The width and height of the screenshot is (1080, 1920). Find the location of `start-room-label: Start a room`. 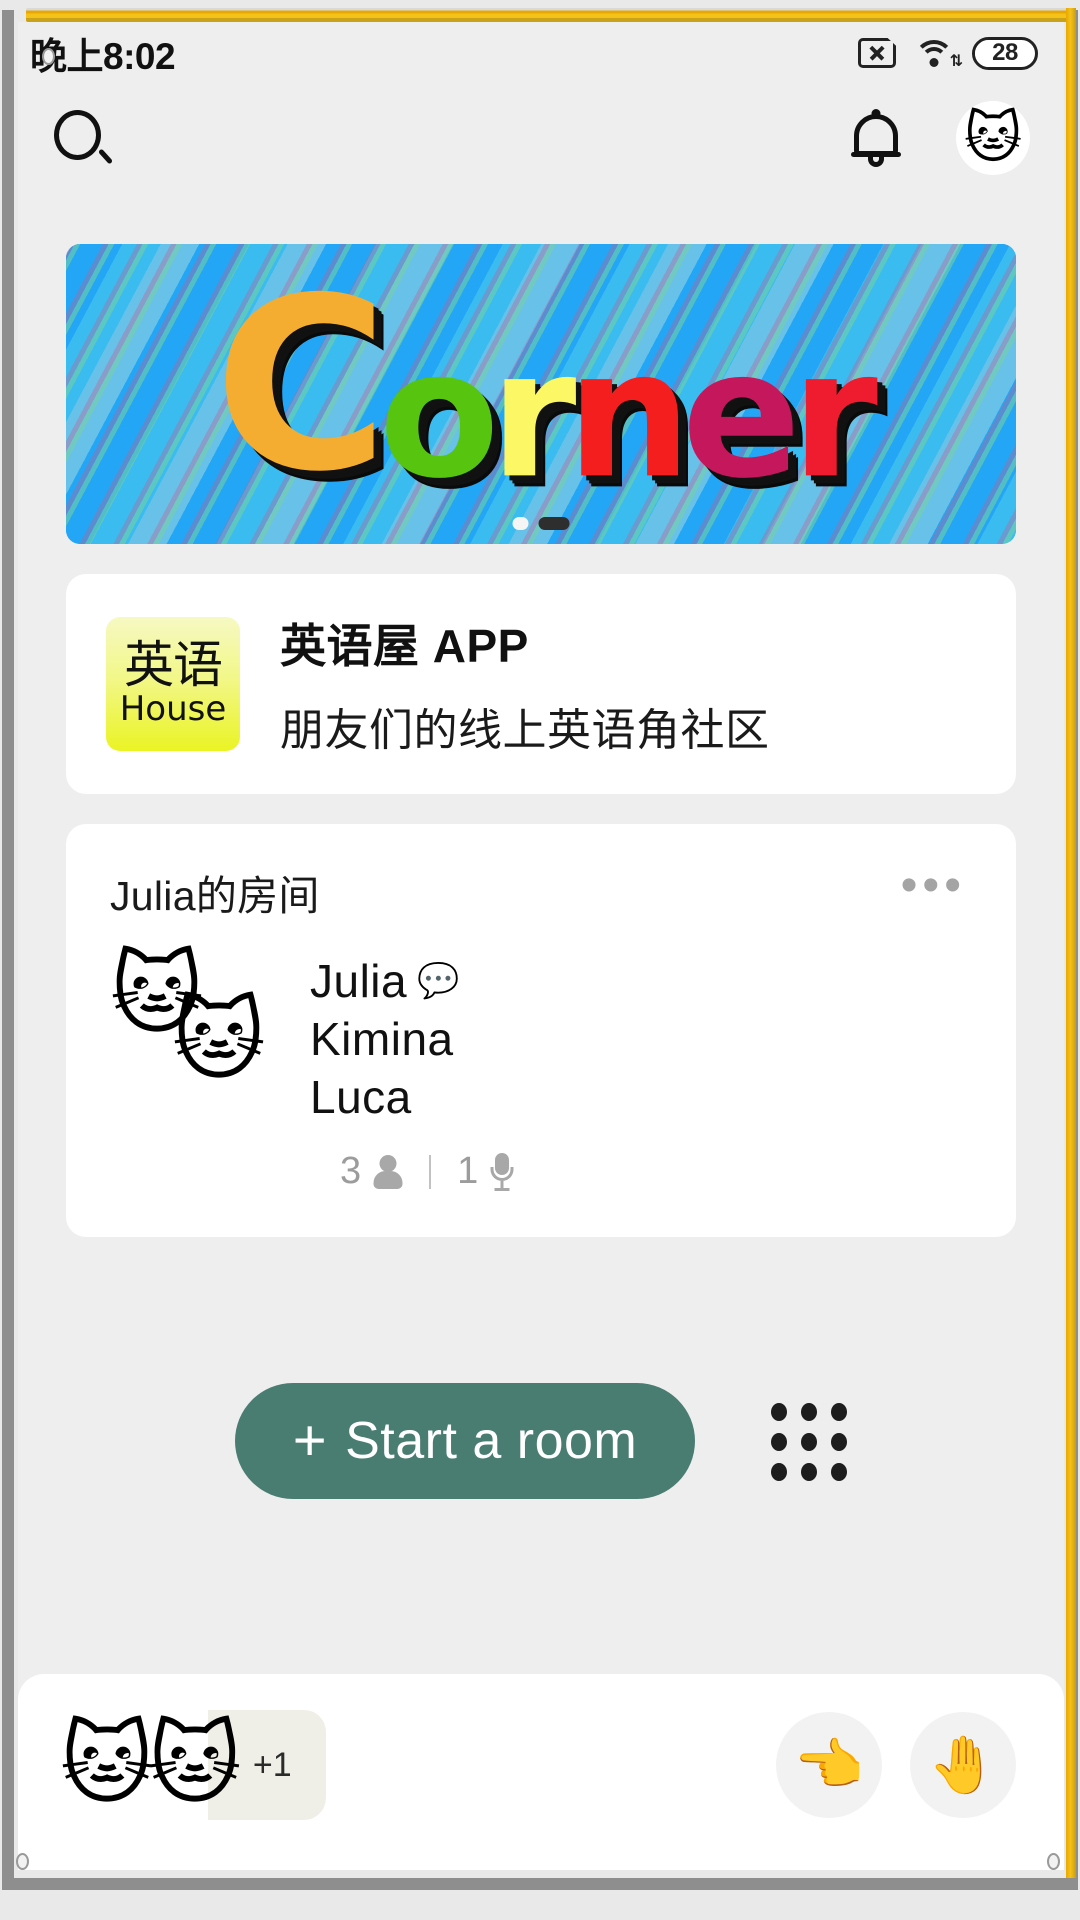

start-room-label: Start a room is located at coordinates (491, 1441).